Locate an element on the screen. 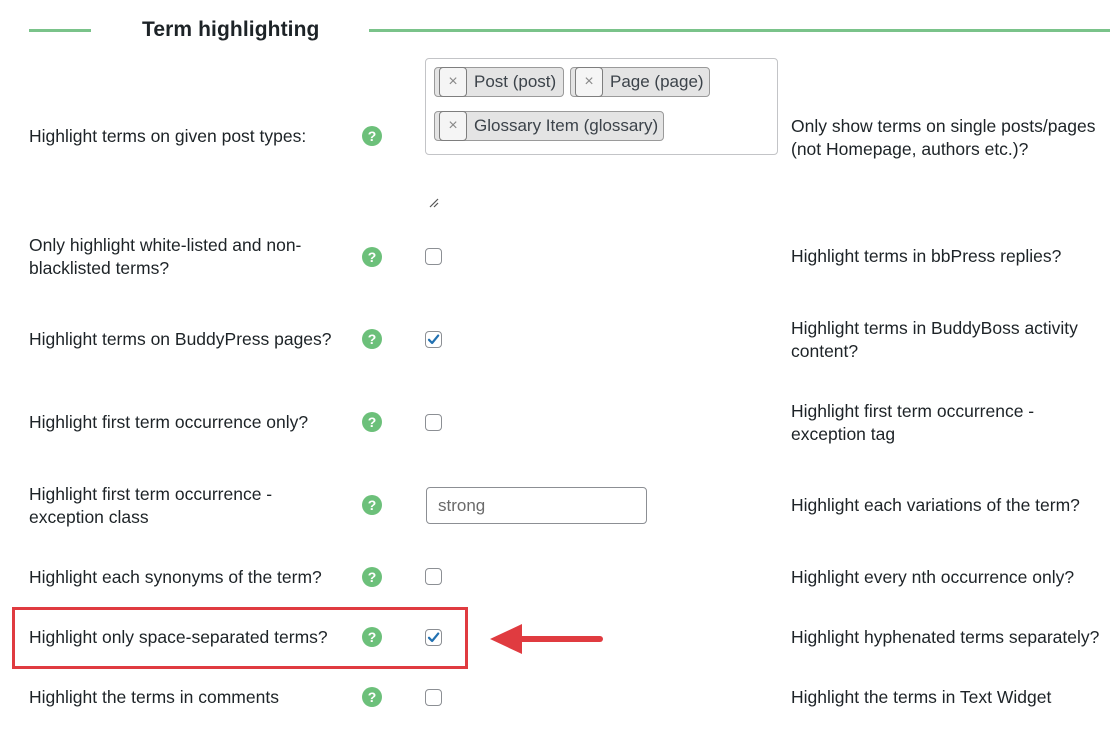  right-label-nth-occurrence: Highlight every nth occurrence only? is located at coordinates (933, 577).